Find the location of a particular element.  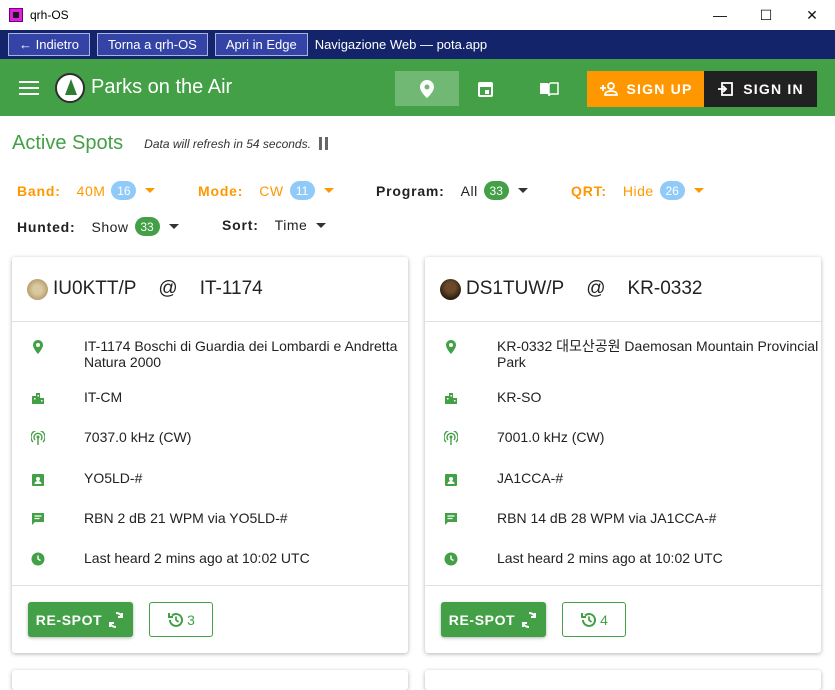

spot-card-actions: RE-SPOT 3 is located at coordinates (210, 611).